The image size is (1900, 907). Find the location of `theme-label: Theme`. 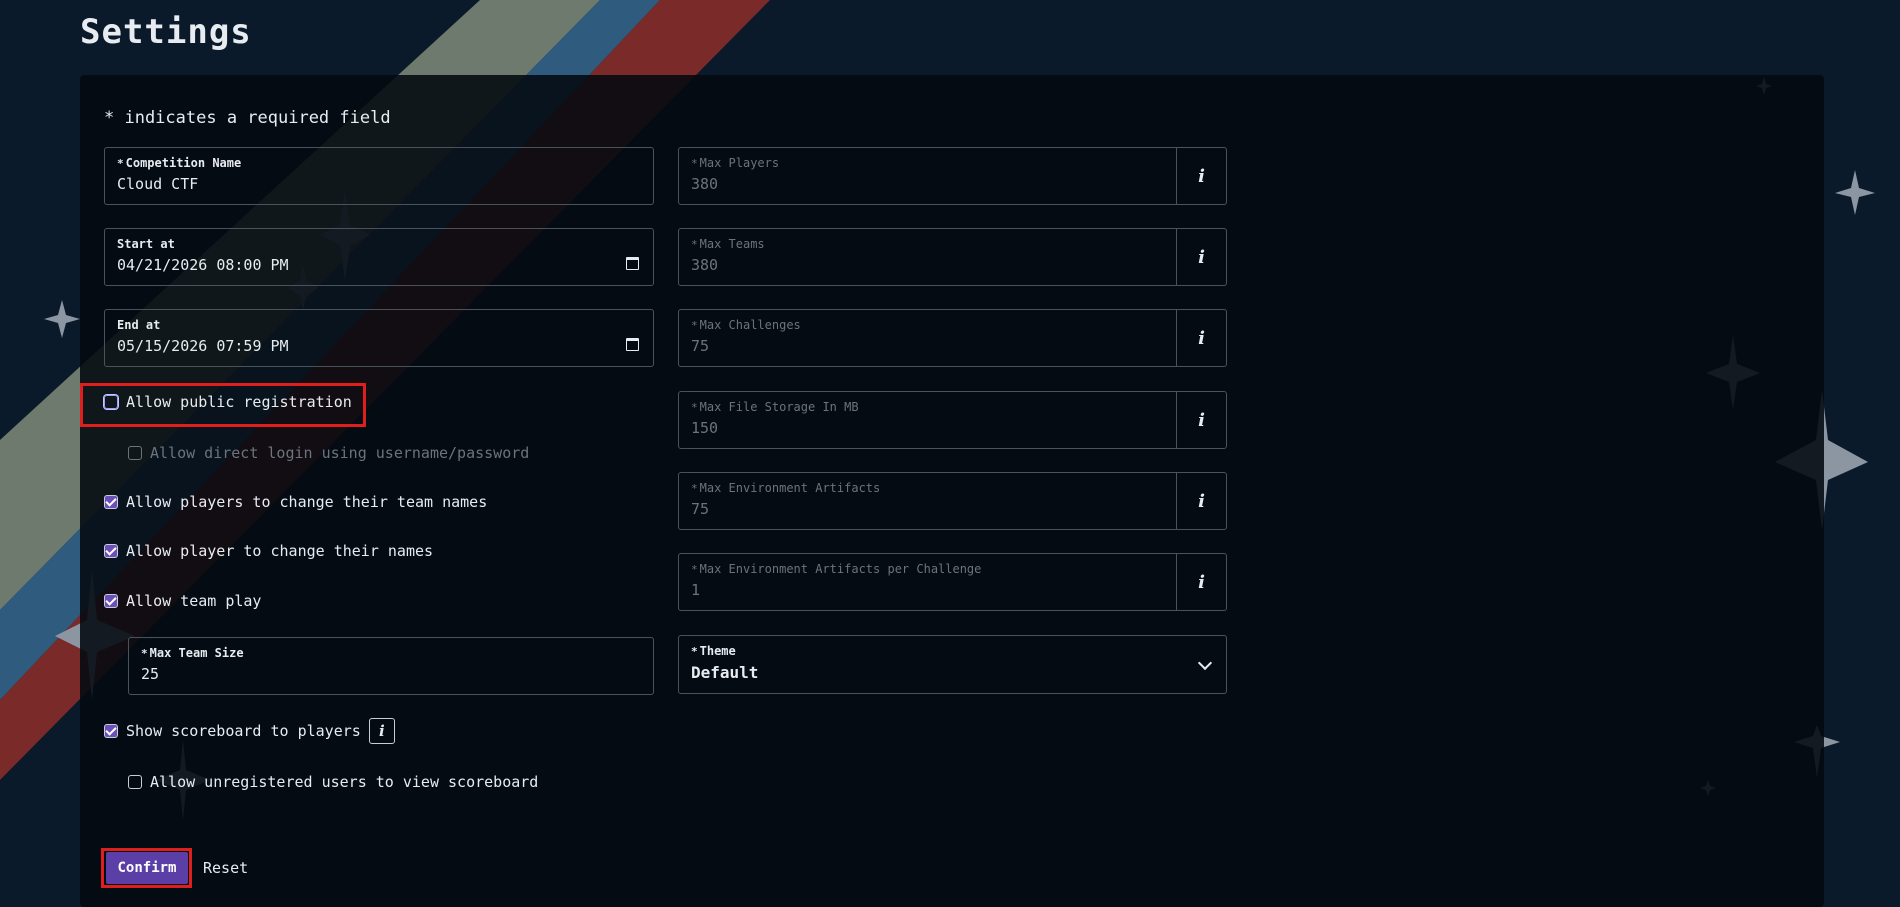

theme-label: Theme is located at coordinates (717, 651).